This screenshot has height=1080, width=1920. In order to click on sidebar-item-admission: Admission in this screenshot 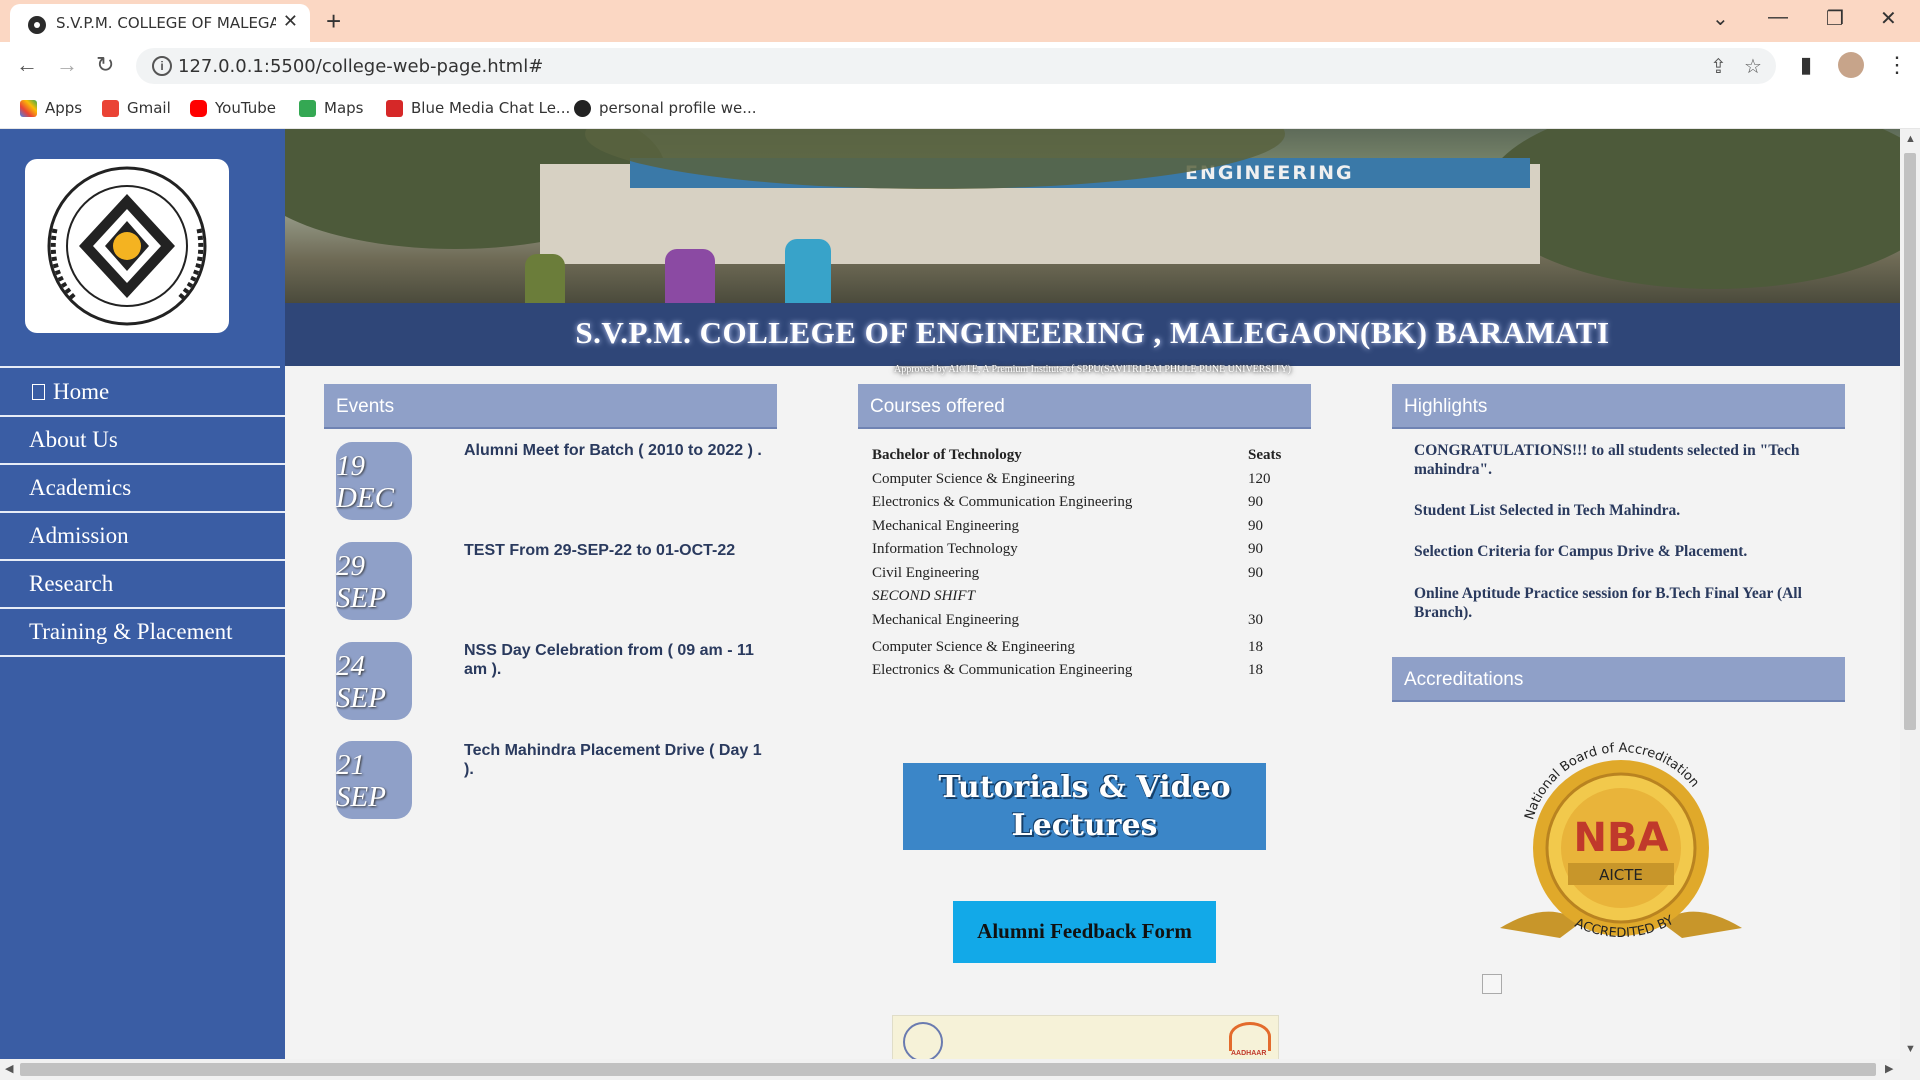, I will do `click(142, 537)`.